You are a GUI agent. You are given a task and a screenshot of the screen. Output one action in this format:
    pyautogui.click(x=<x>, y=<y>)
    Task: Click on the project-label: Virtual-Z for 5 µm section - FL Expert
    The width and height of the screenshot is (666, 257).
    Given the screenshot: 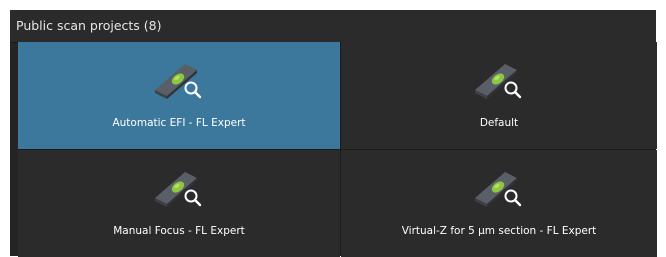 What is the action you would take?
    pyautogui.click(x=499, y=231)
    